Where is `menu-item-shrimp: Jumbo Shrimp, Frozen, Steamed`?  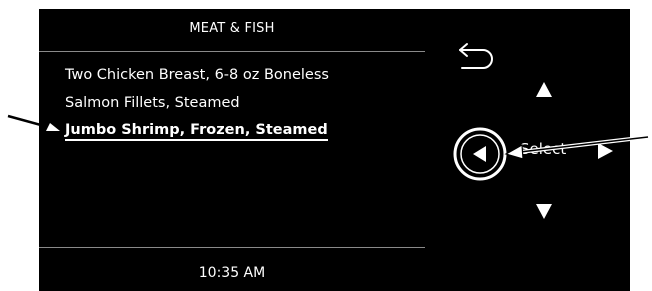 menu-item-shrimp: Jumbo Shrimp, Frozen, Steamed is located at coordinates (196, 131).